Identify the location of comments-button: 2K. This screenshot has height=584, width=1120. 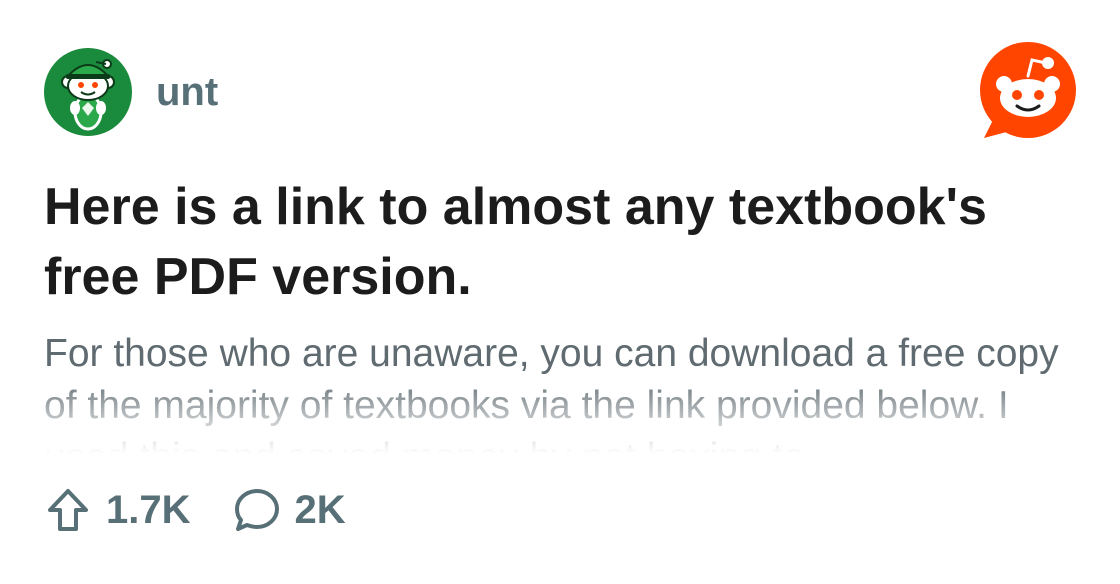
(289, 510).